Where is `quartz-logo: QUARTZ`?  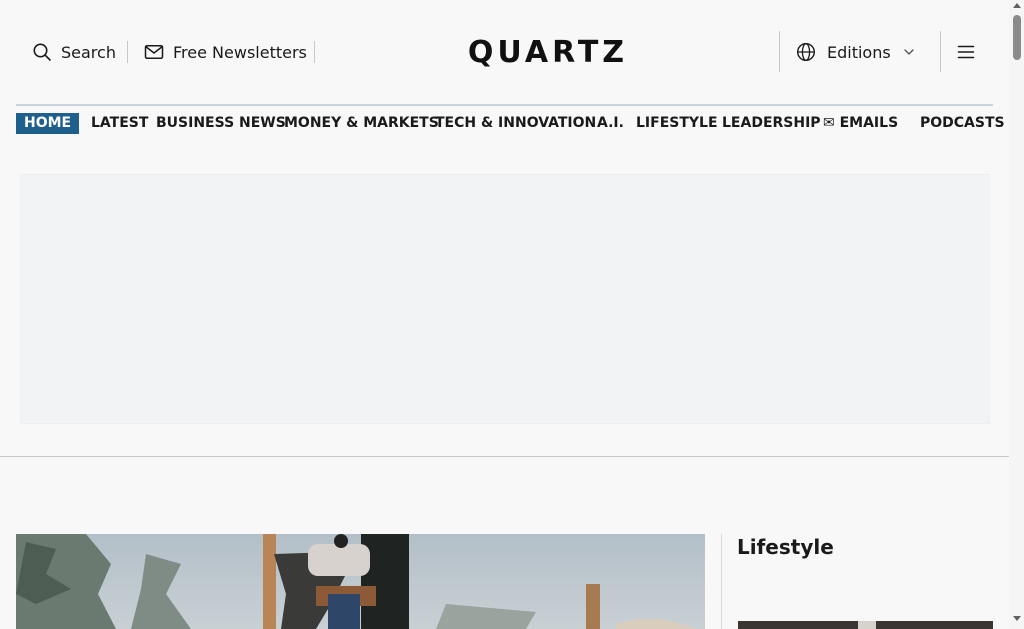
quartz-logo: QUARTZ is located at coordinates (548, 52).